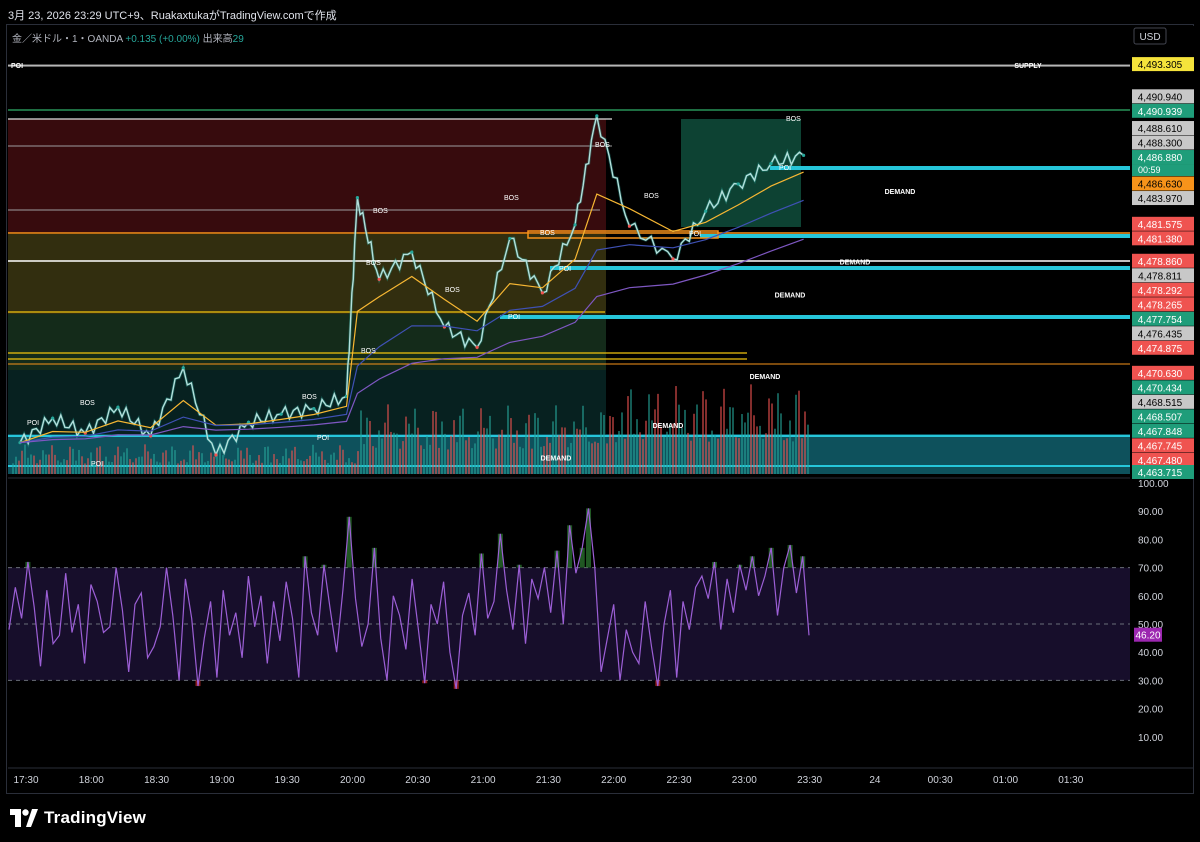 This screenshot has height=842, width=1200. I want to click on bos-marker: BOS, so click(87, 403).